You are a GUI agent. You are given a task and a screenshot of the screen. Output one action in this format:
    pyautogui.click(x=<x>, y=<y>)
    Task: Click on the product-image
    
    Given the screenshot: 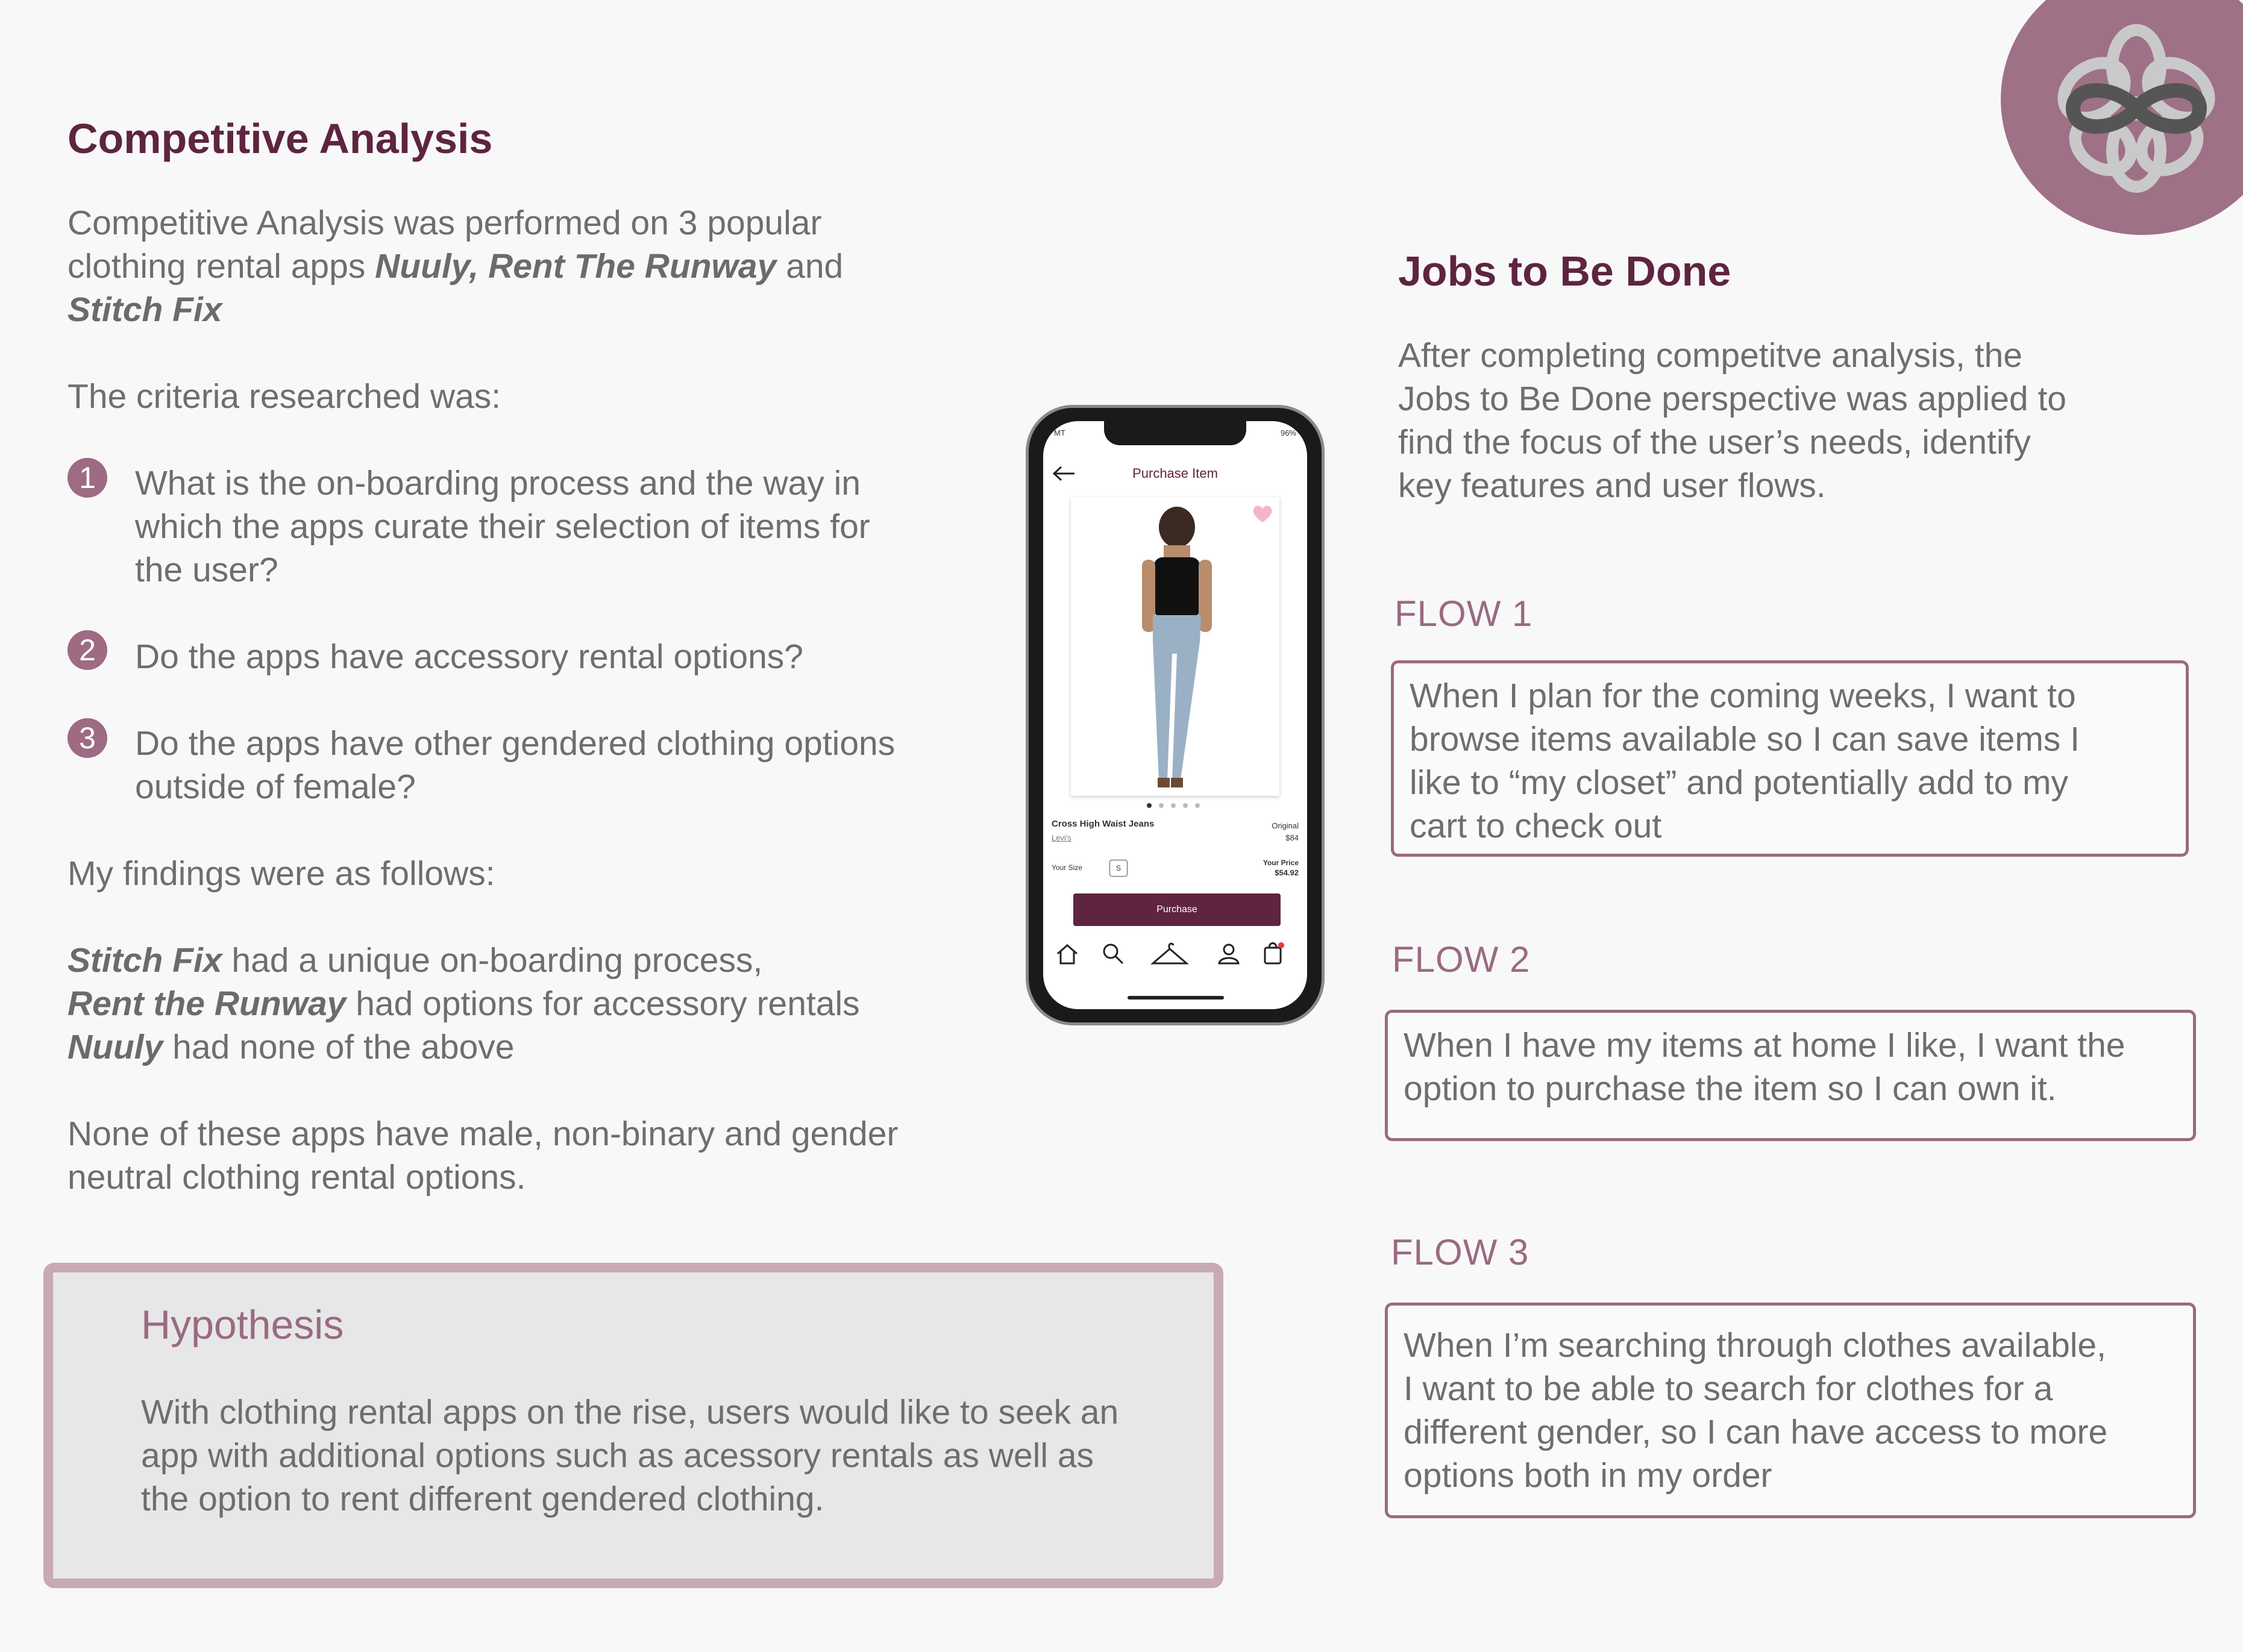 What is the action you would take?
    pyautogui.click(x=1175, y=646)
    